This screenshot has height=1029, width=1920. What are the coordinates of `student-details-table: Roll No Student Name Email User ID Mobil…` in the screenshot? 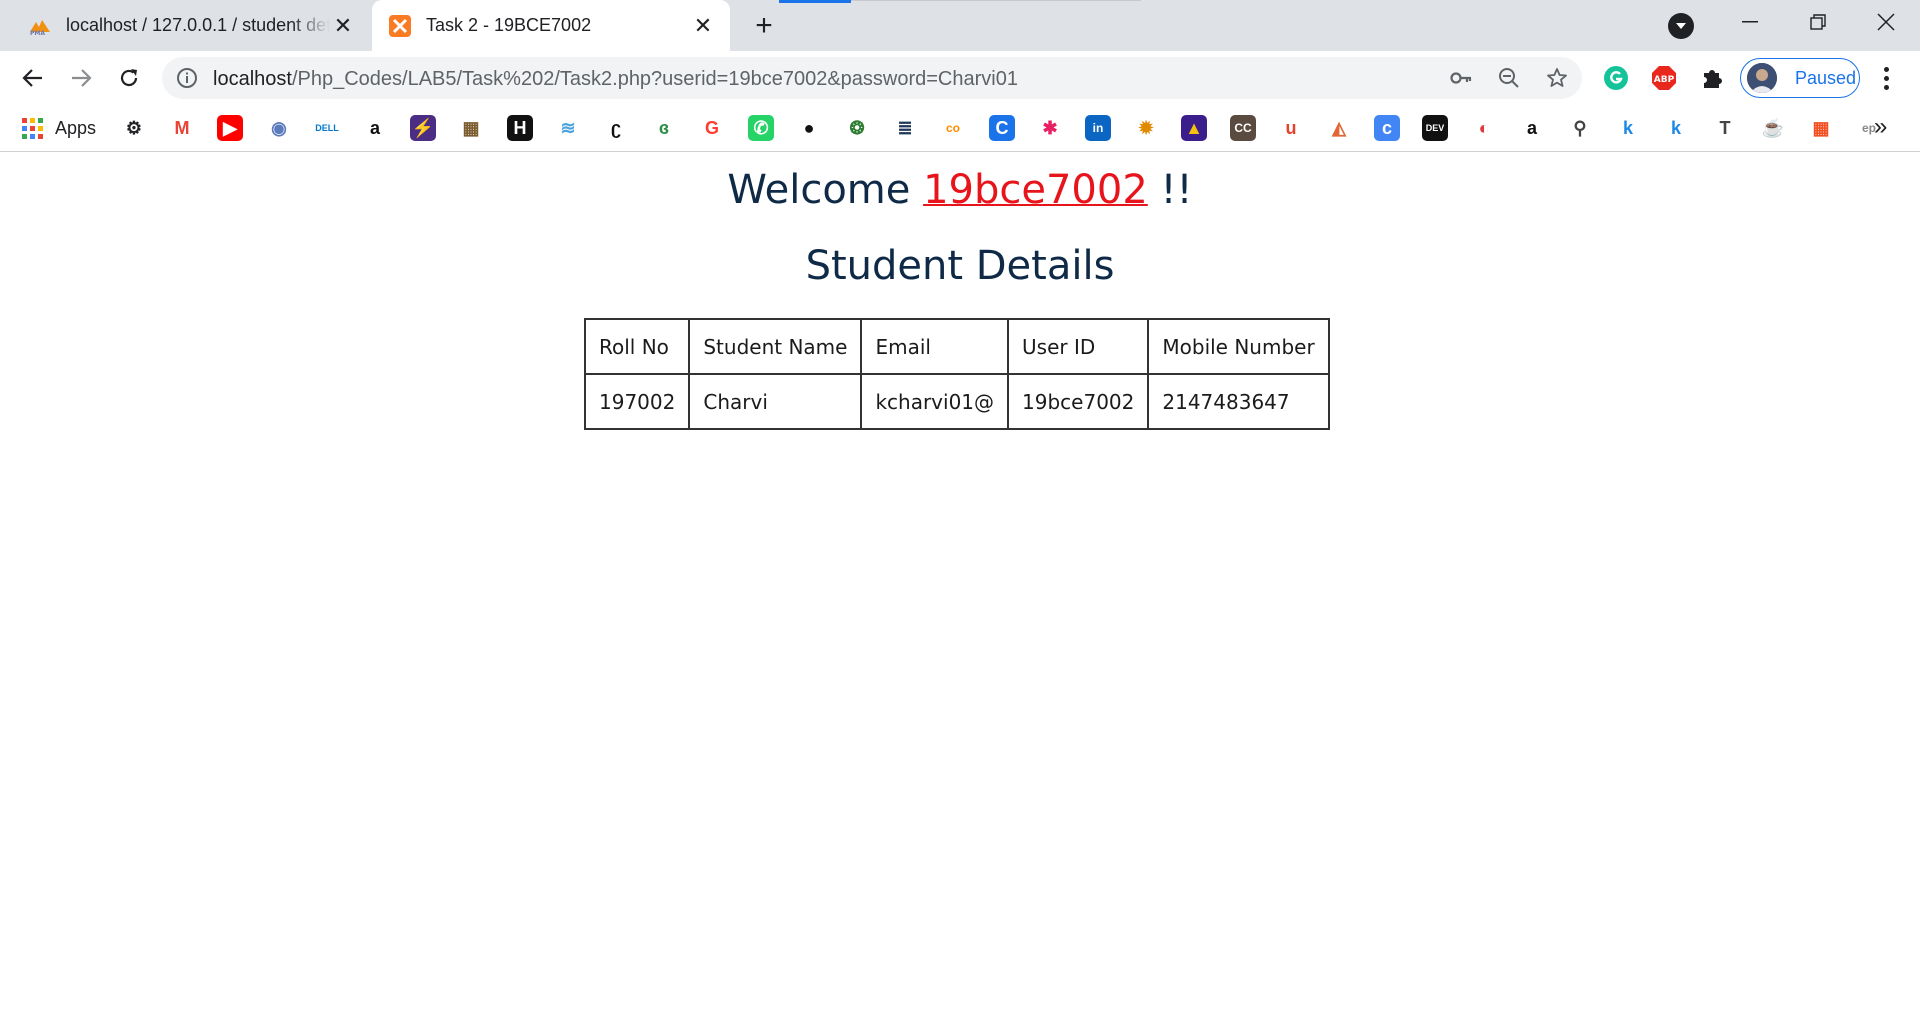 It's located at (956, 374).